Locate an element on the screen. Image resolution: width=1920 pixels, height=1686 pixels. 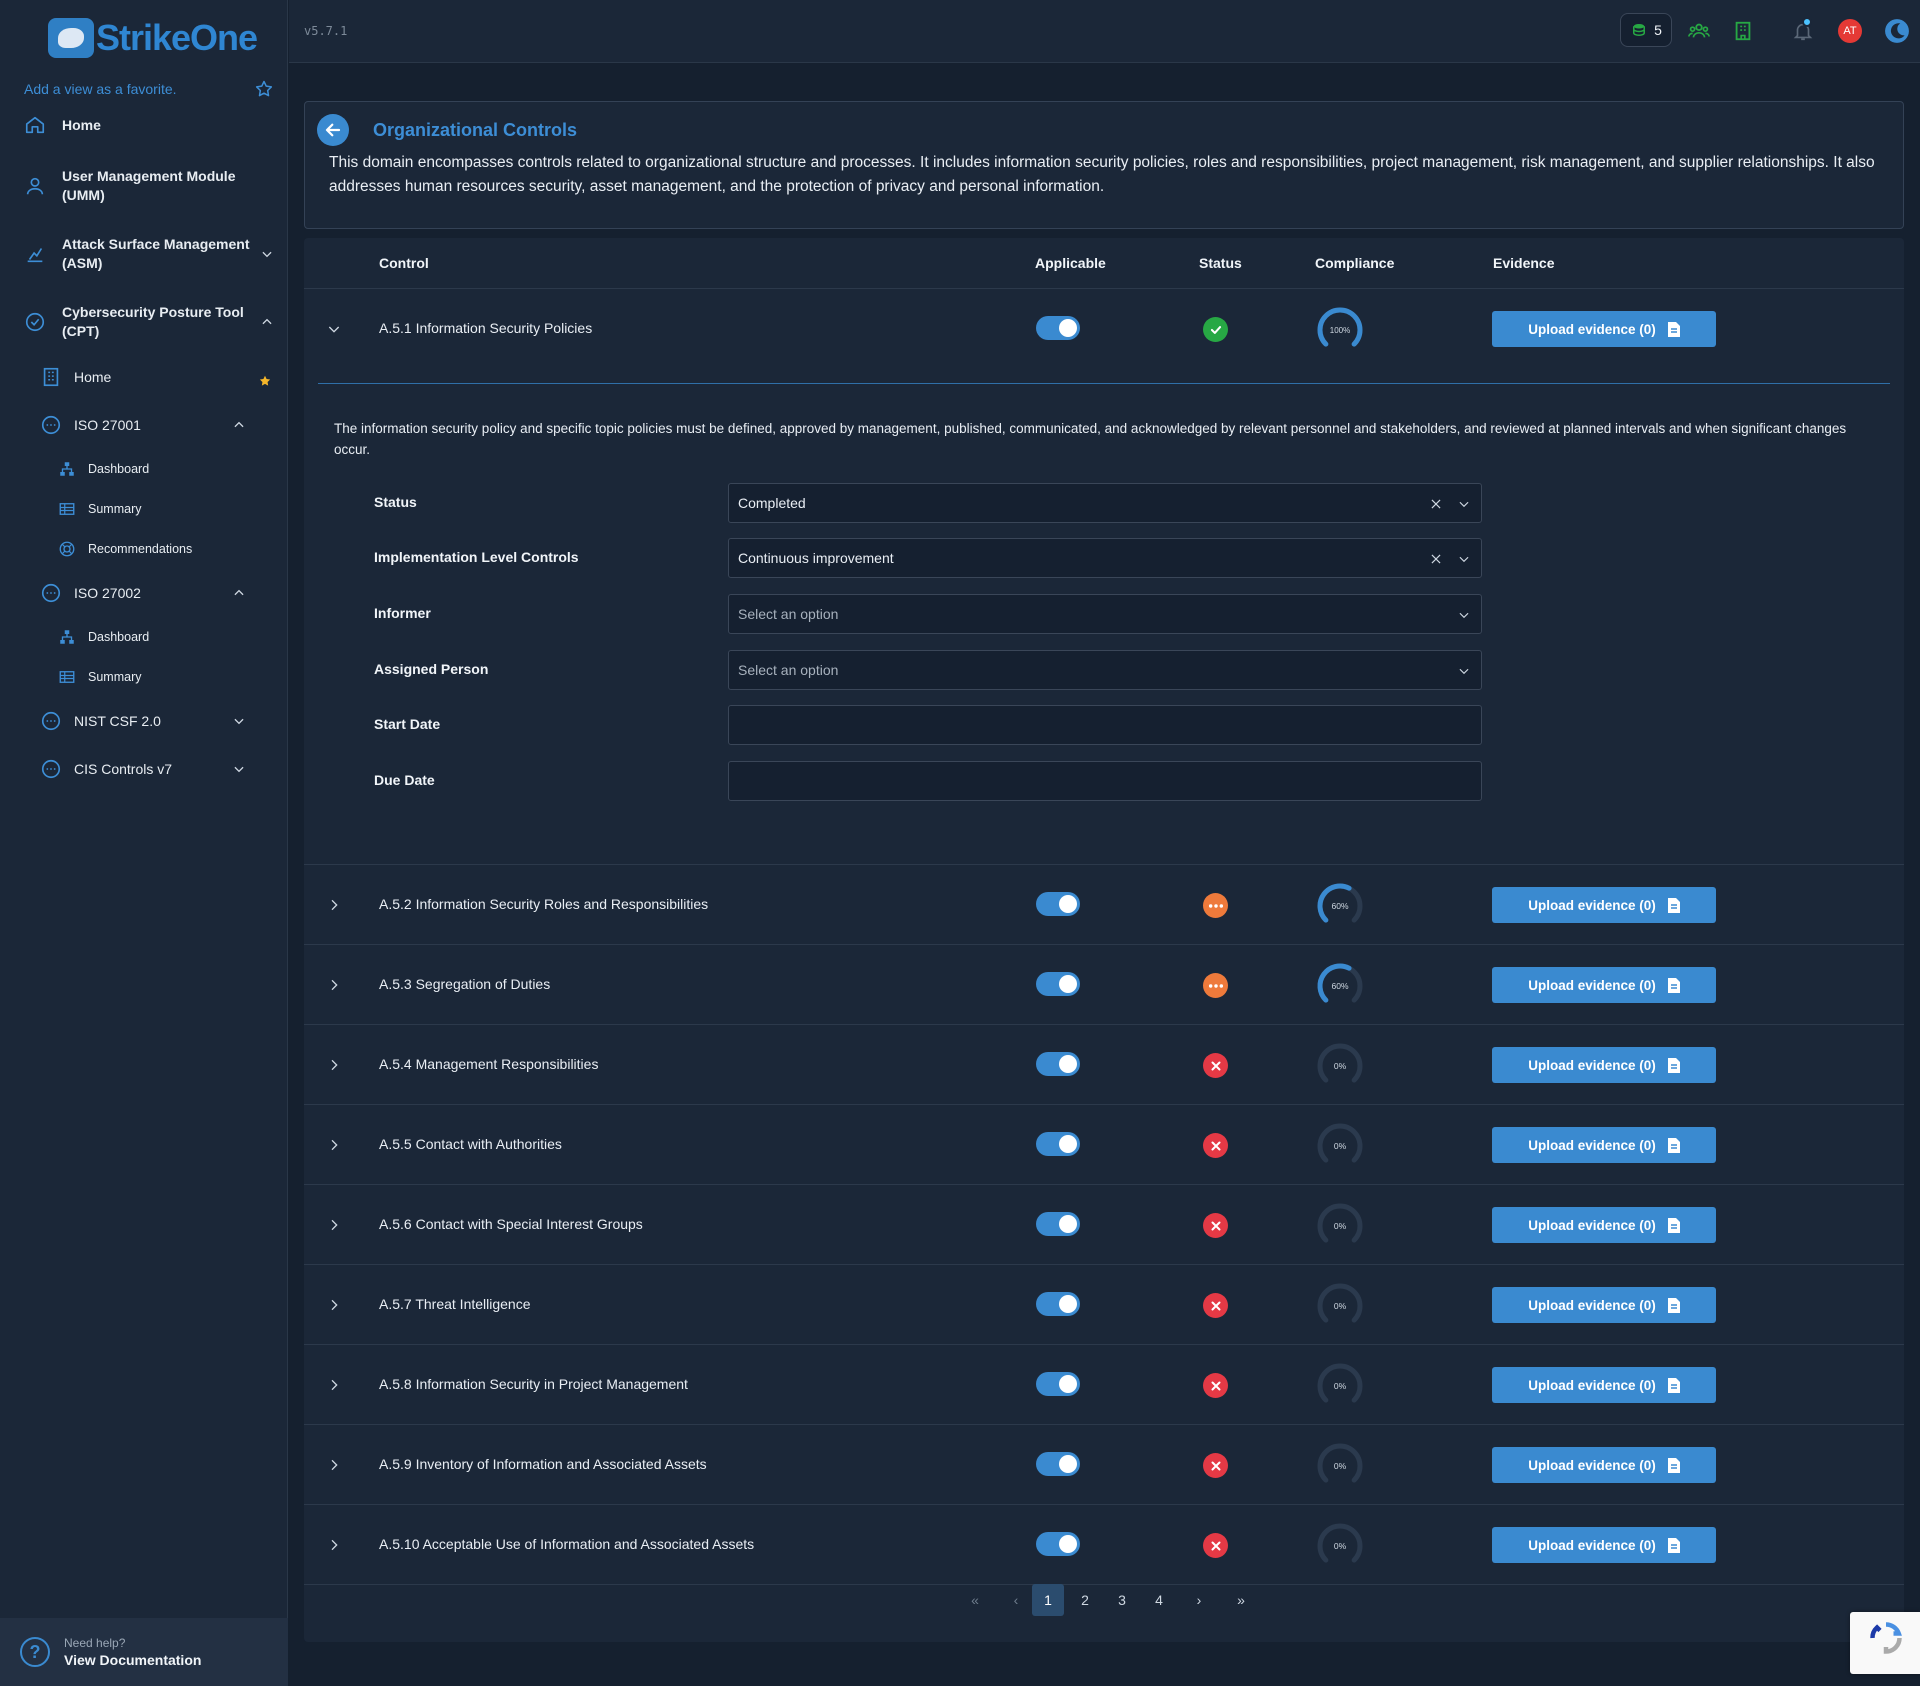
coins-badge: 5 is located at coordinates (1646, 30).